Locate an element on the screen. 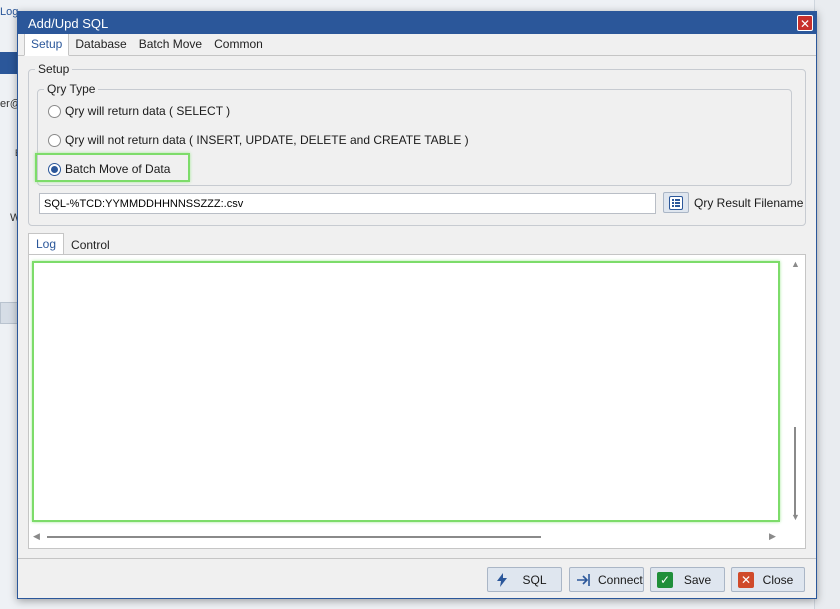  scroll-up-icon: ▲ is located at coordinates (795, 264).